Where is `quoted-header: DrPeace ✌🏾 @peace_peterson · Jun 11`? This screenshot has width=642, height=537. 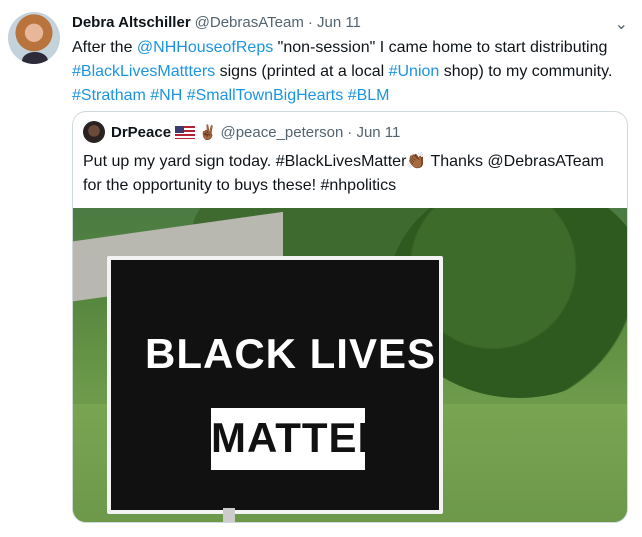
quoted-header: DrPeace ✌🏾 @peace_peterson · Jun 11 is located at coordinates (255, 132).